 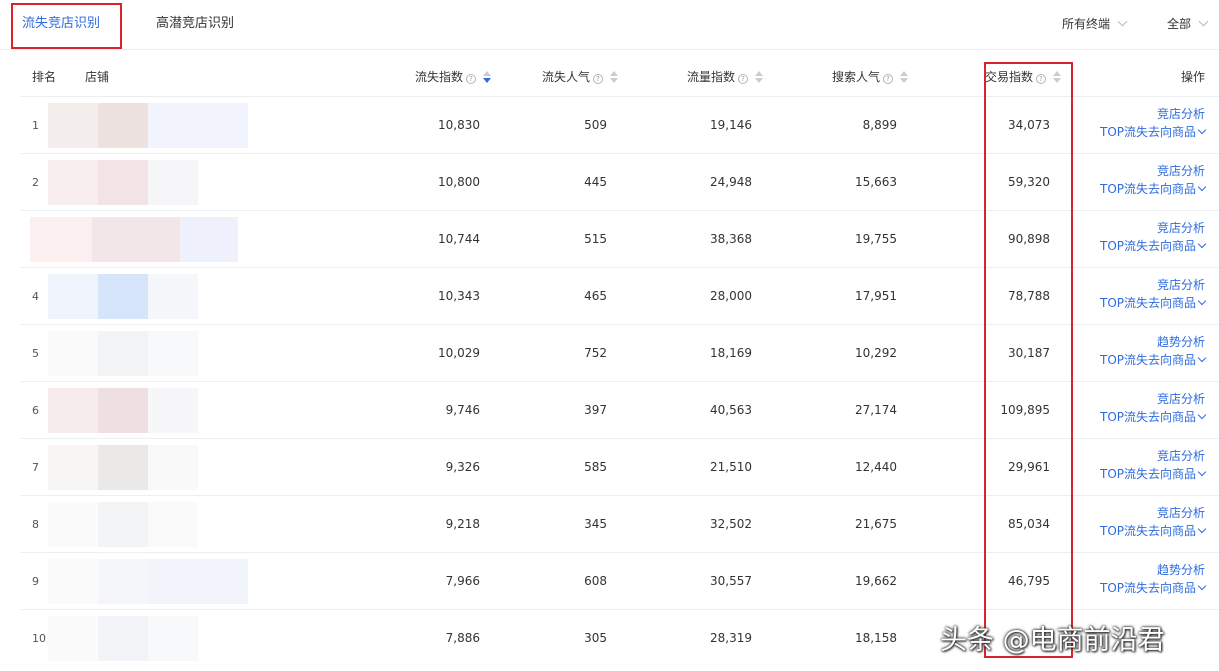 What do you see at coordinates (876, 638) in the screenshot?
I see `search-popularity-cell: 18,158` at bounding box center [876, 638].